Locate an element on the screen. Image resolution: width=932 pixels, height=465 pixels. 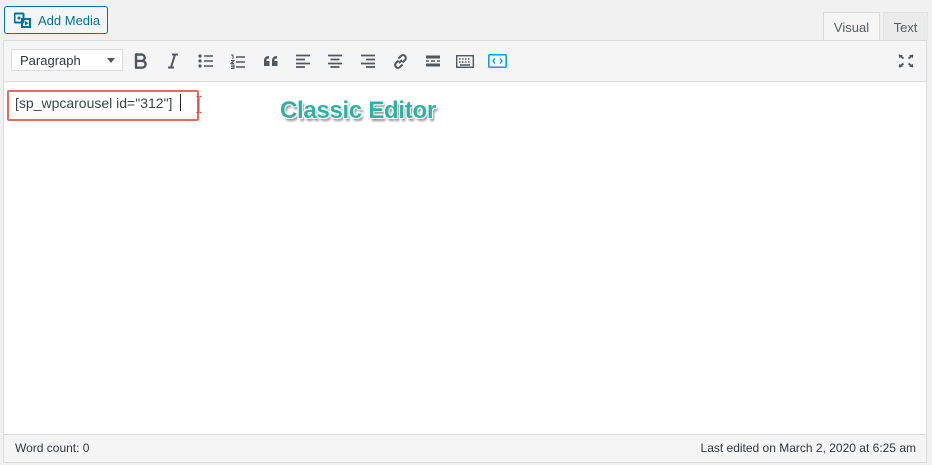
code-embed-icon is located at coordinates (497, 61).